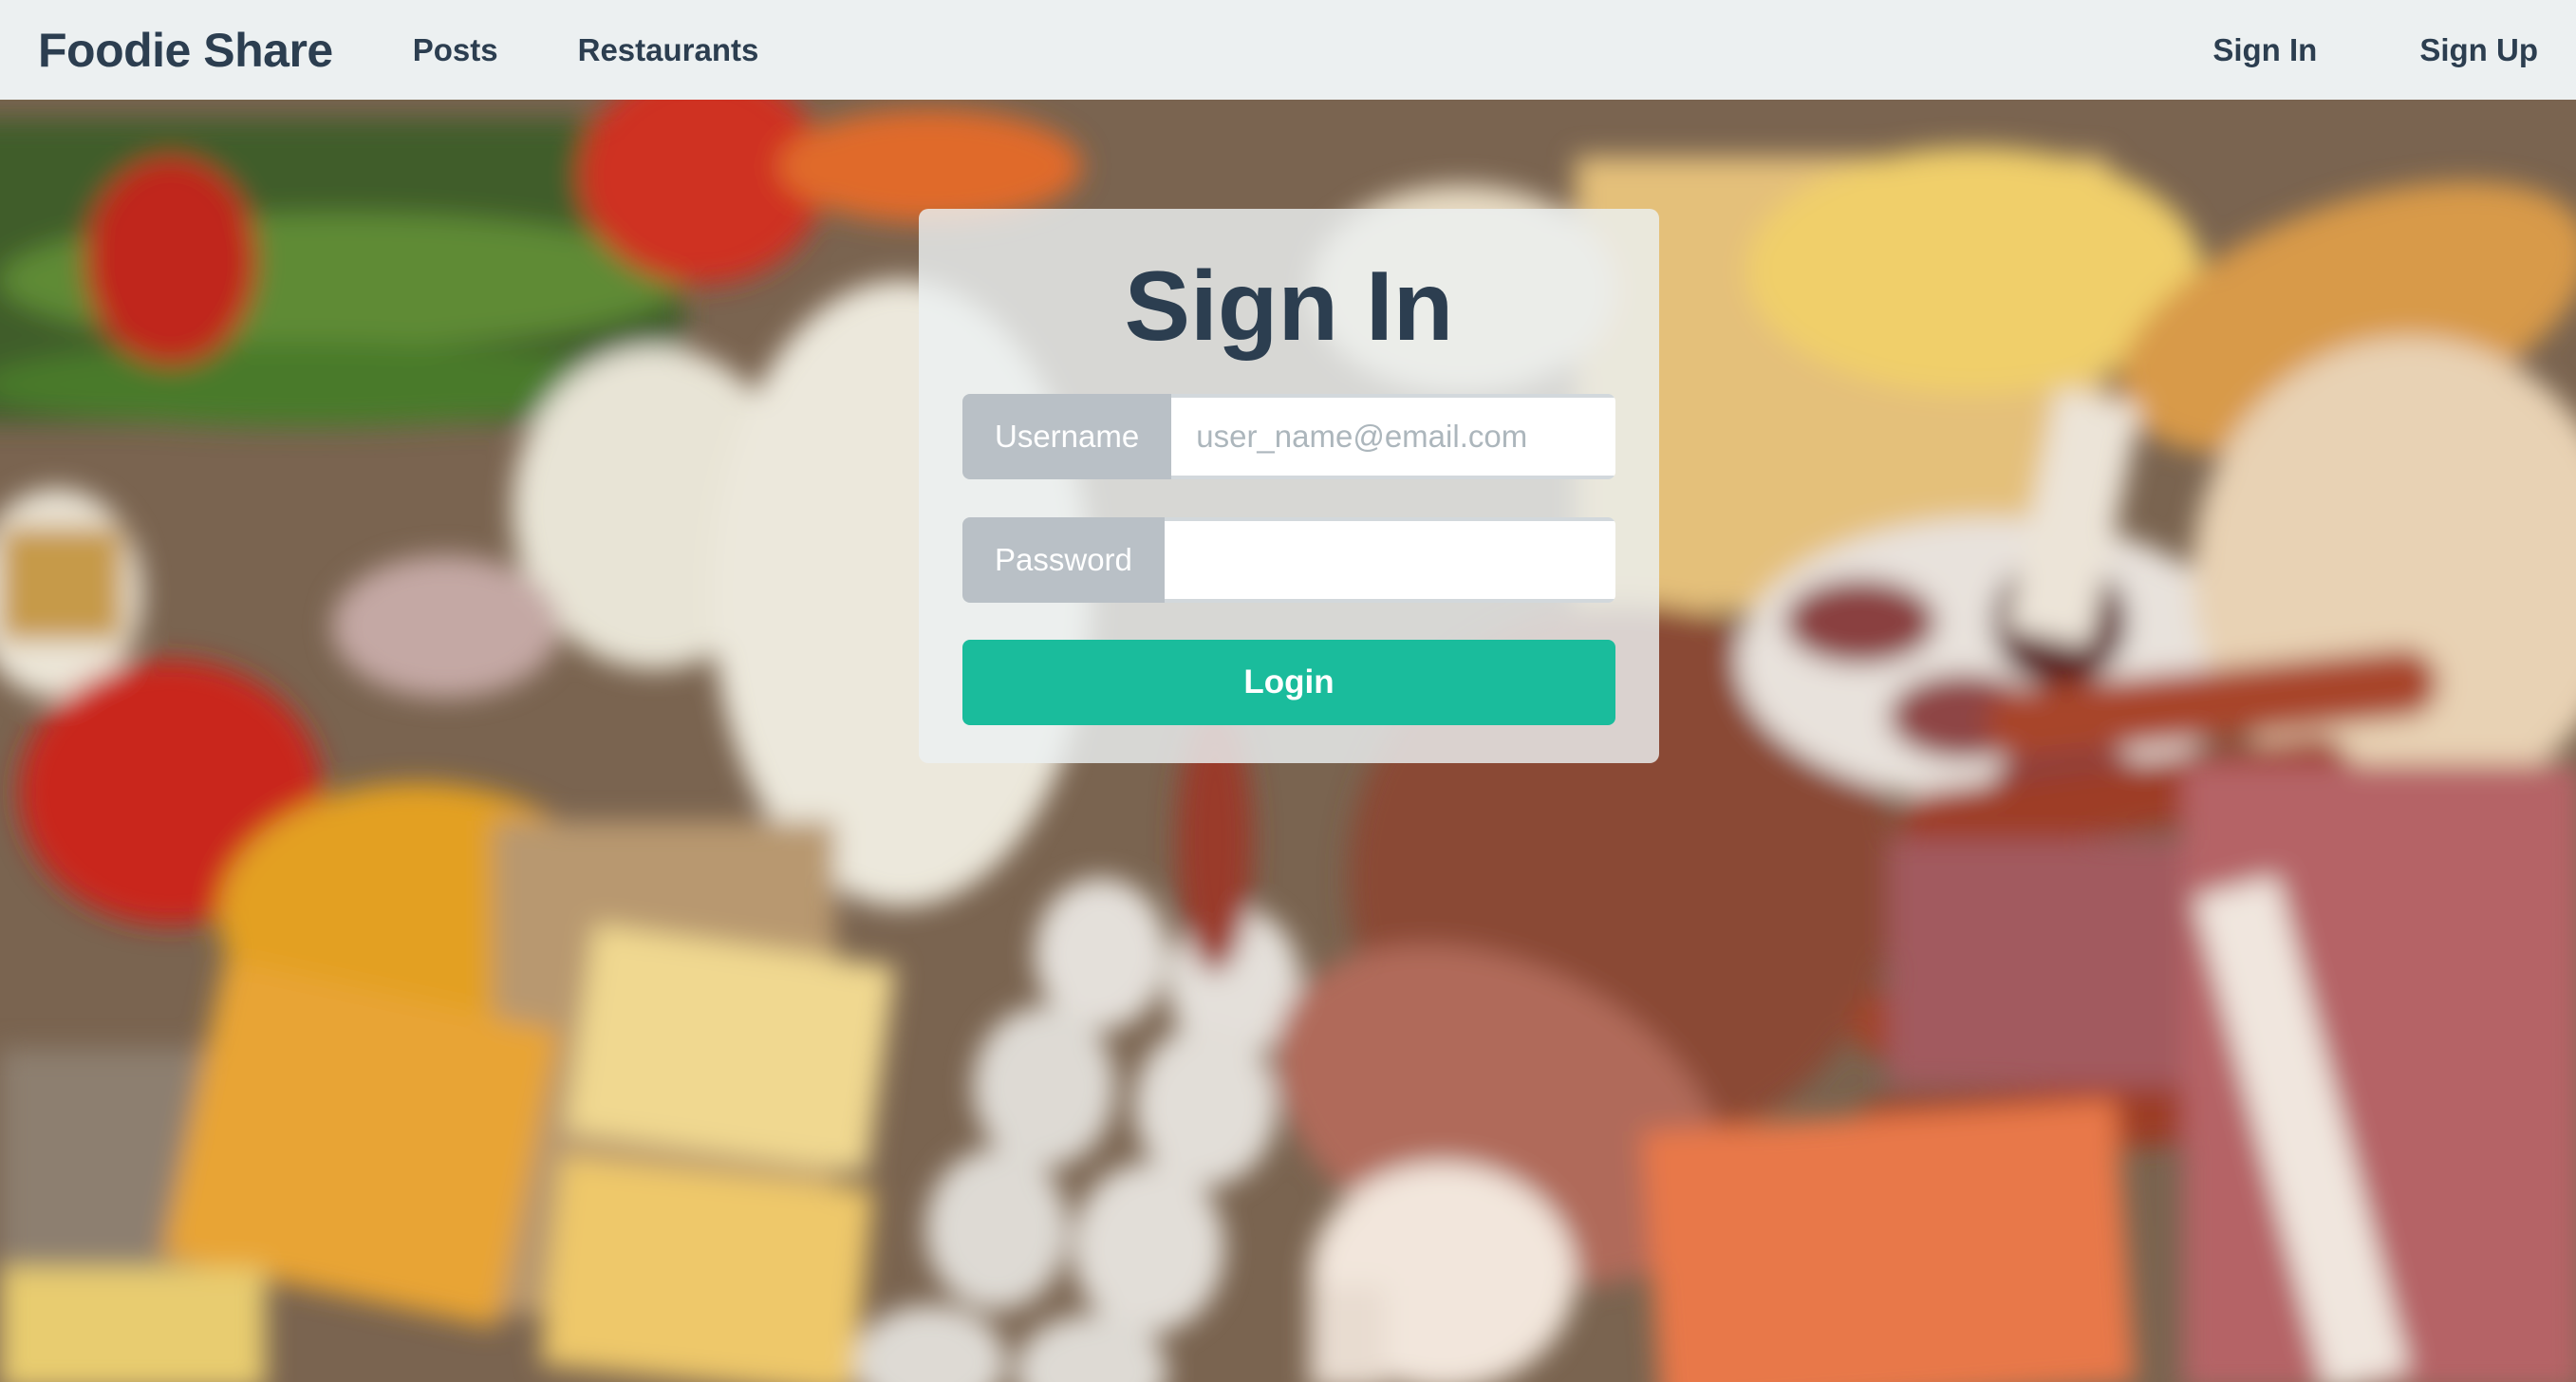 The image size is (2576, 1382). I want to click on nav-link-posts: Posts, so click(455, 50).